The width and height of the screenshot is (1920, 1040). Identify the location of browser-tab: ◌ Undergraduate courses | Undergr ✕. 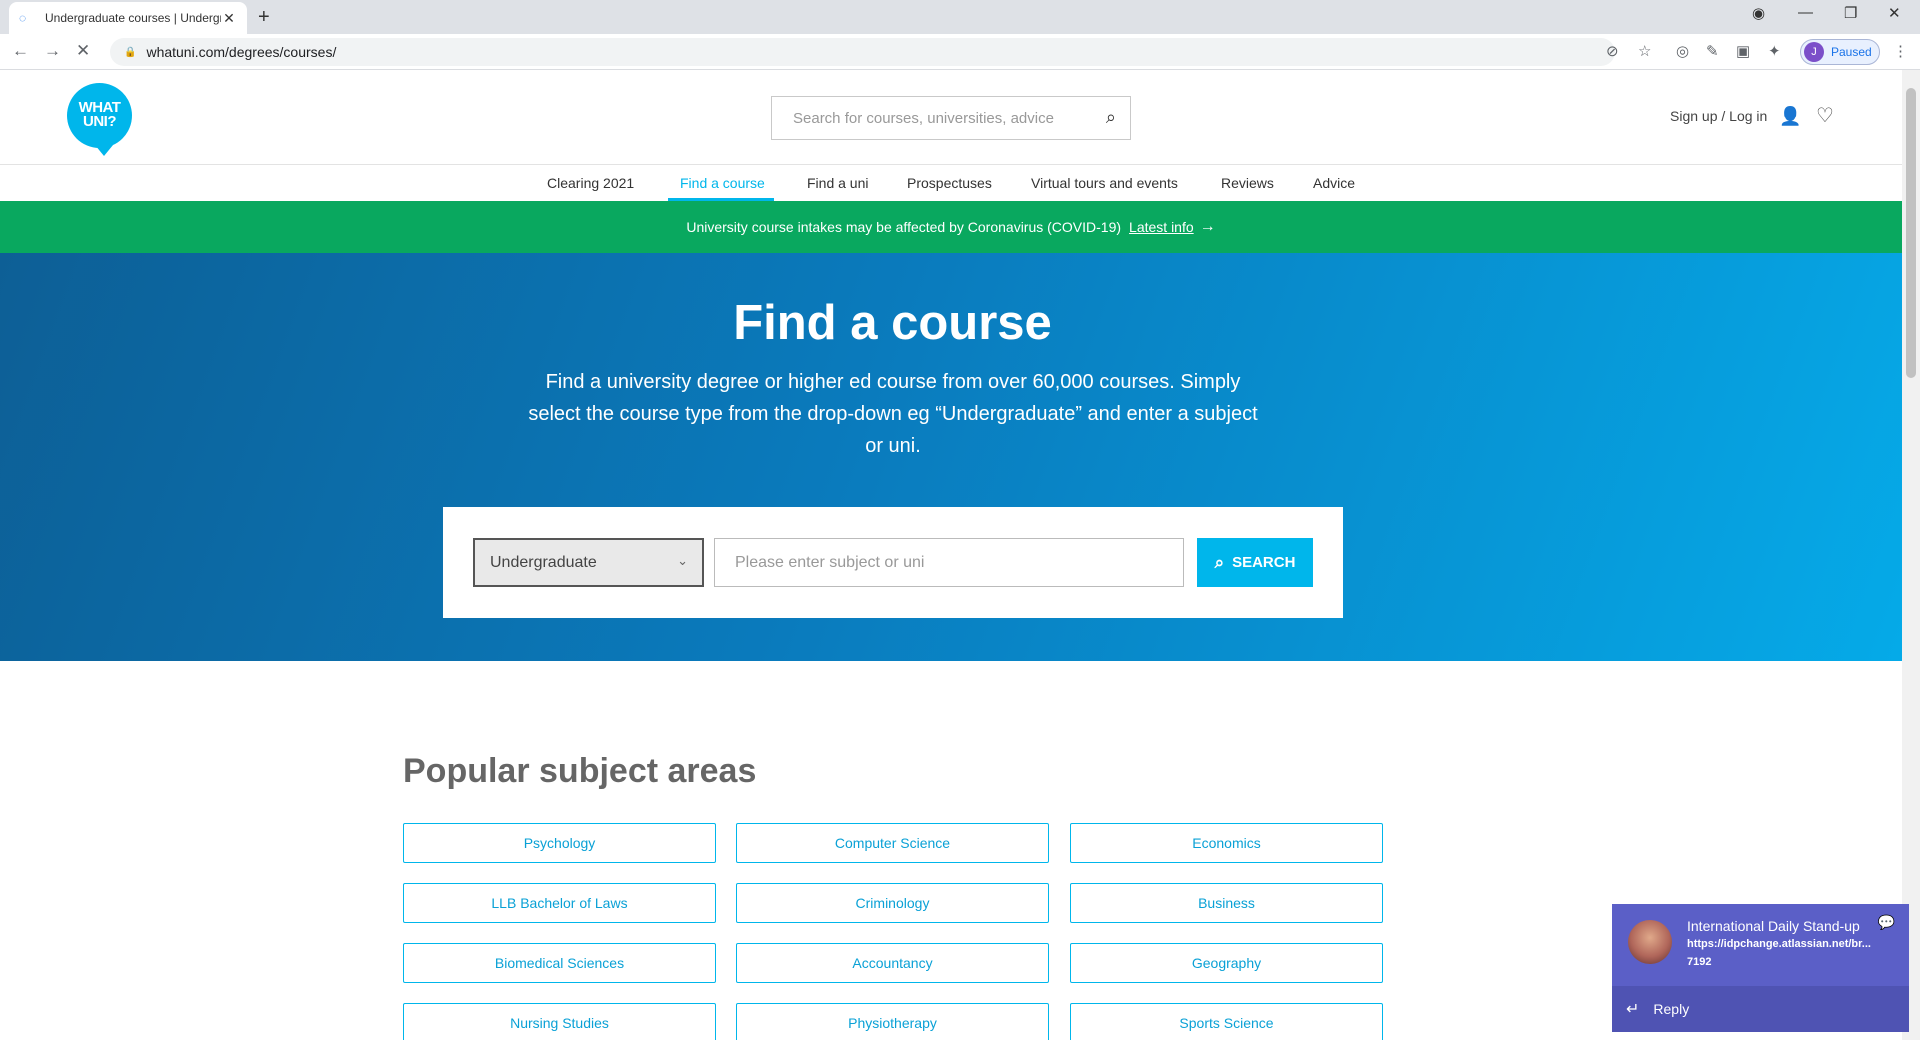
(128, 18).